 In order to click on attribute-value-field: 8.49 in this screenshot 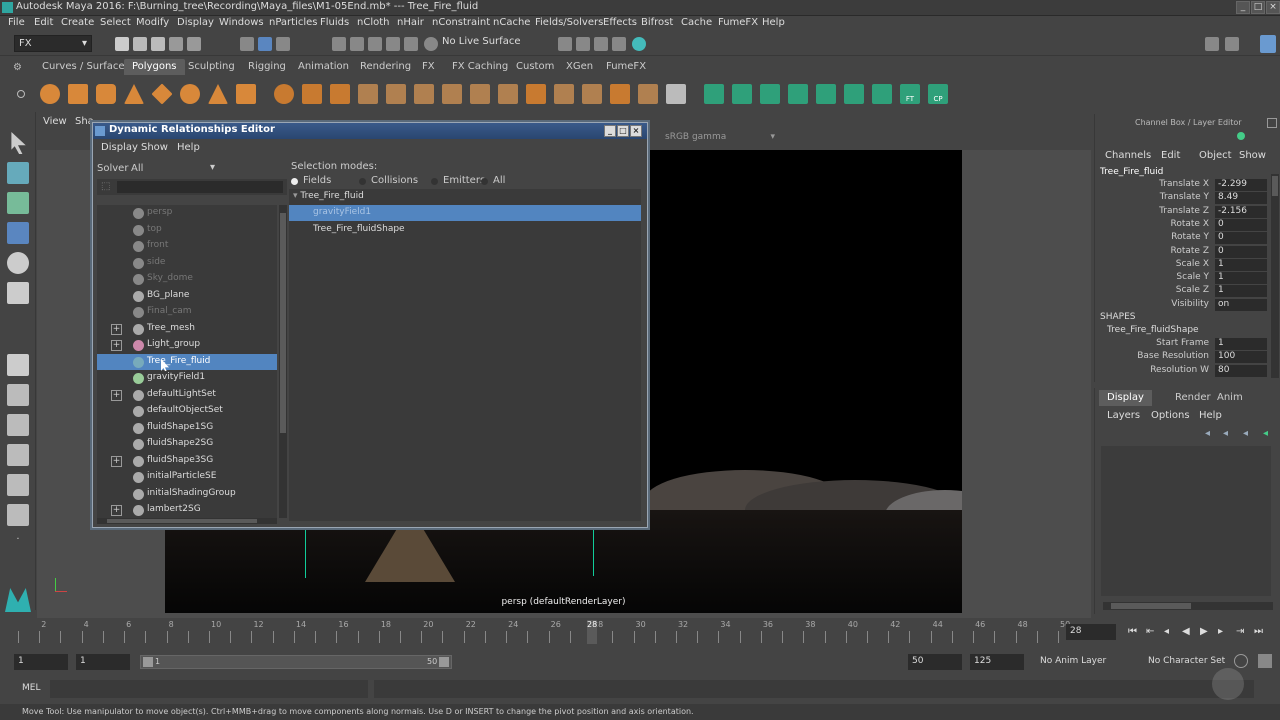, I will do `click(1241, 198)`.